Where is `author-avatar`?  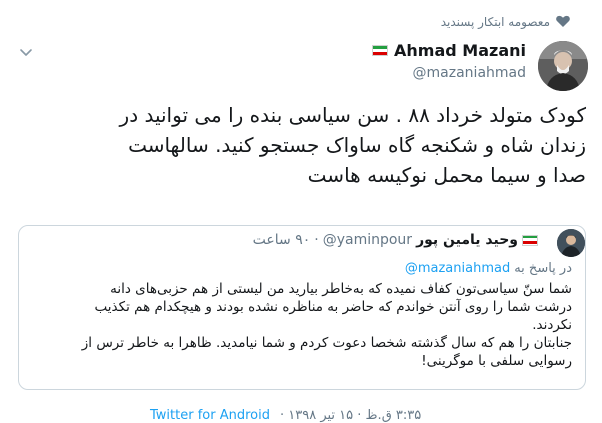 author-avatar is located at coordinates (563, 66).